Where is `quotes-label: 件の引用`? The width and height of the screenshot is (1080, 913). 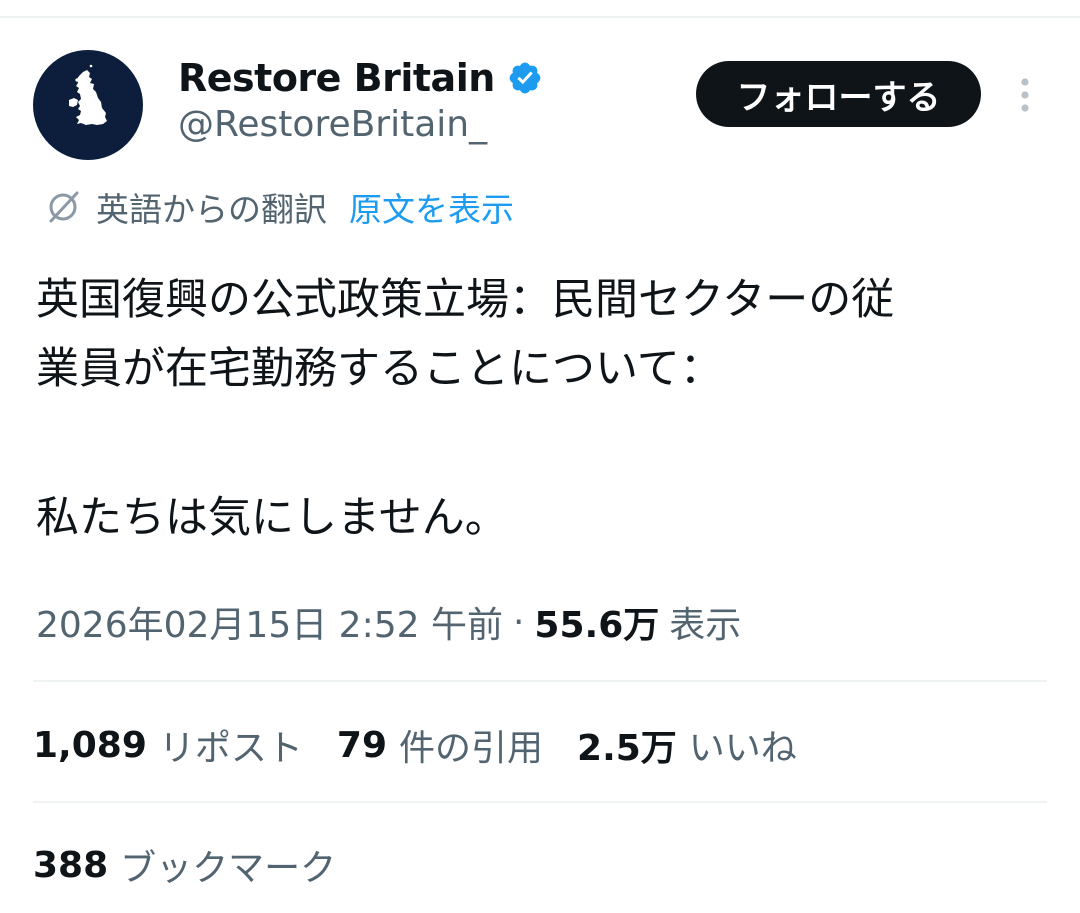 quotes-label: 件の引用 is located at coordinates (471, 748).